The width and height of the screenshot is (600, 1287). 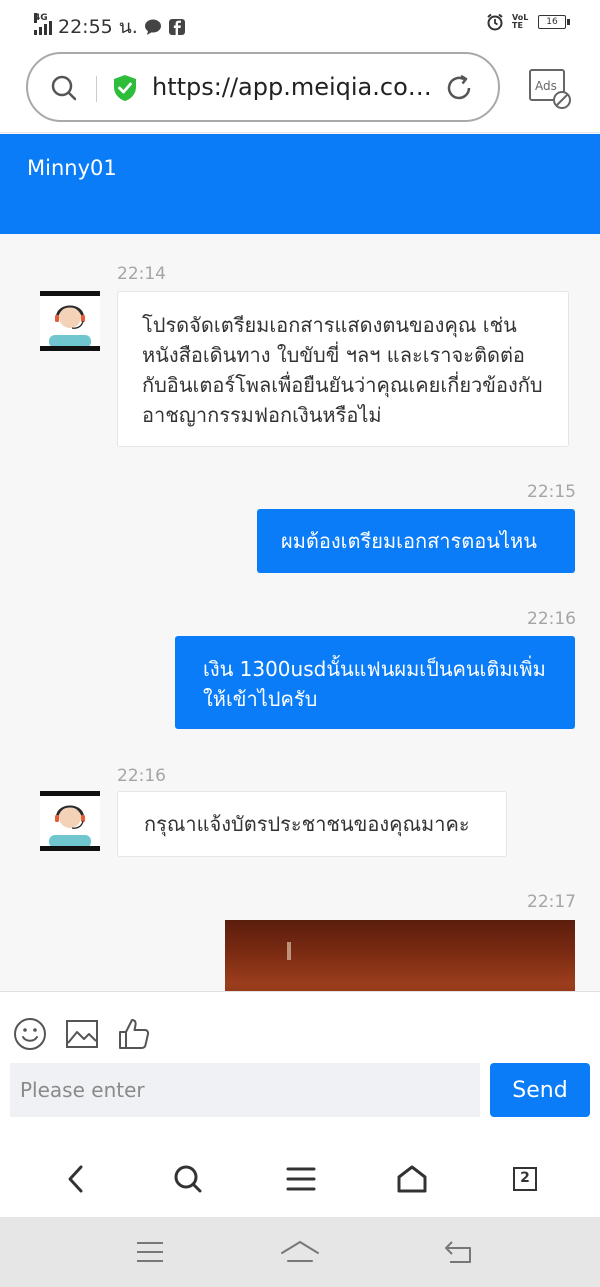 What do you see at coordinates (520, 21) in the screenshot?
I see `volte-badge: VoLTE` at bounding box center [520, 21].